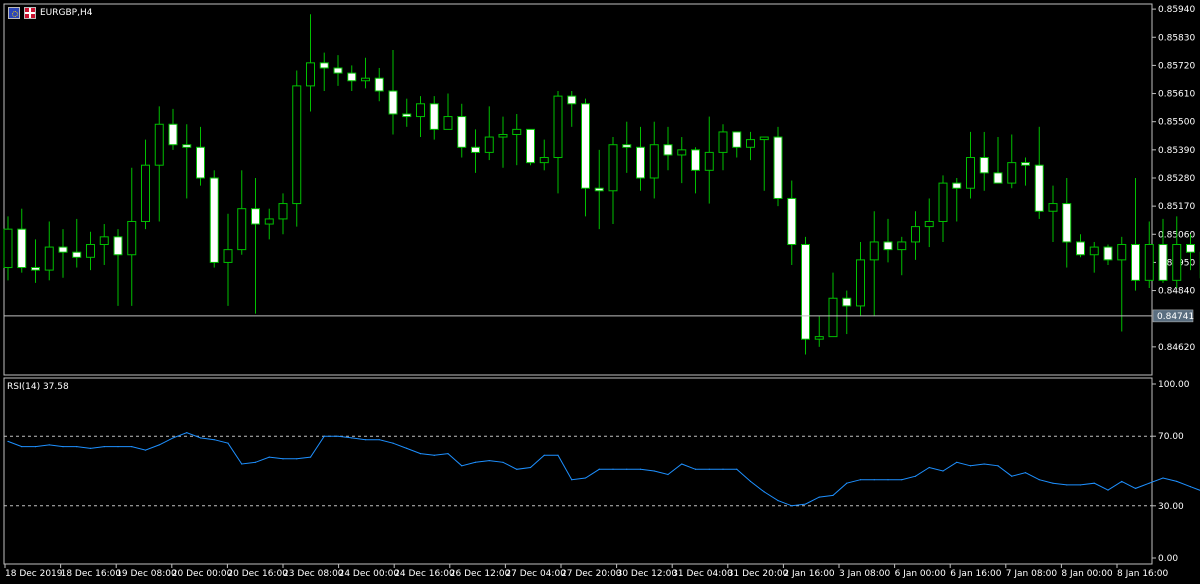  What do you see at coordinates (758, 574) in the screenshot?
I see `time-axis-label: 31 Dec 20:00` at bounding box center [758, 574].